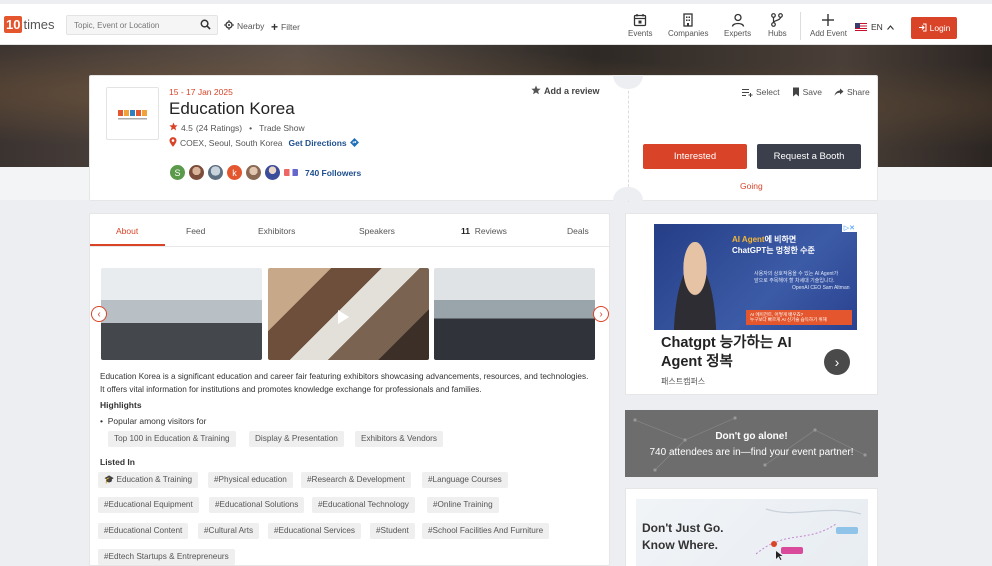  I want to click on event-logo, so click(132, 113).